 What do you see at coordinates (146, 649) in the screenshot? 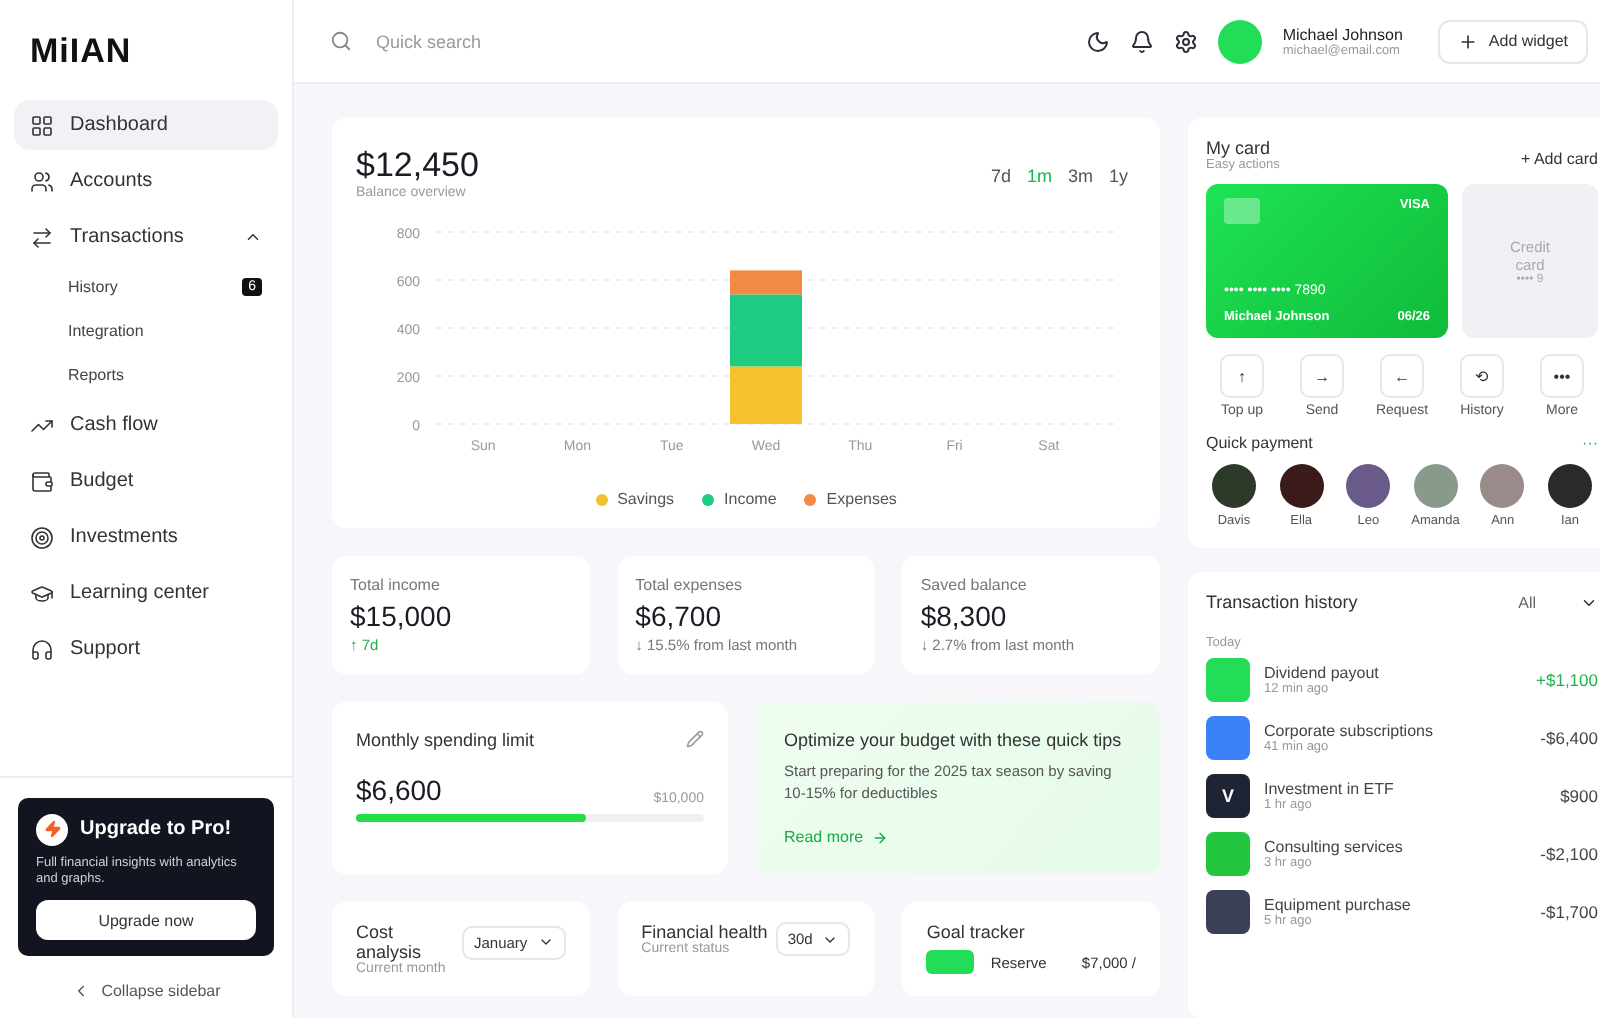
I see `nav-item: Support` at bounding box center [146, 649].